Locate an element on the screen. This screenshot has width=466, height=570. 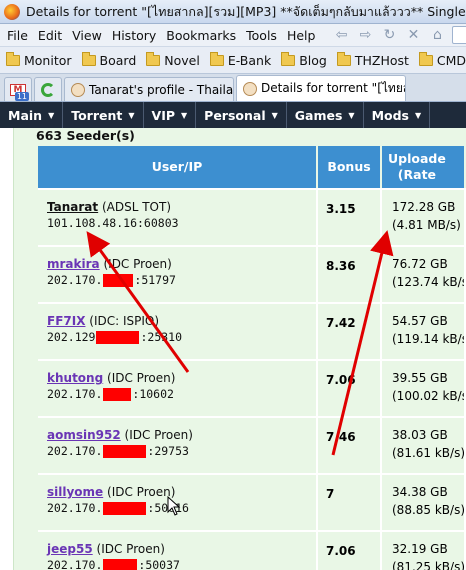
tab-loading is located at coordinates (48, 89).